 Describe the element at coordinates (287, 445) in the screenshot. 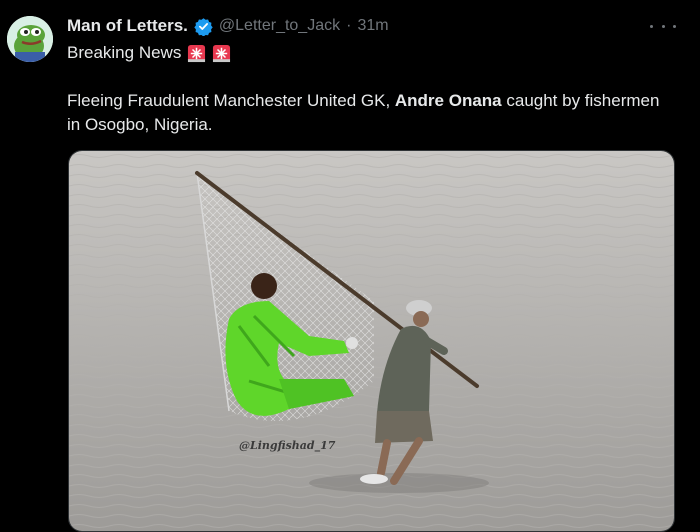

I see `photo-watermark: @Lingfishad_17` at that location.